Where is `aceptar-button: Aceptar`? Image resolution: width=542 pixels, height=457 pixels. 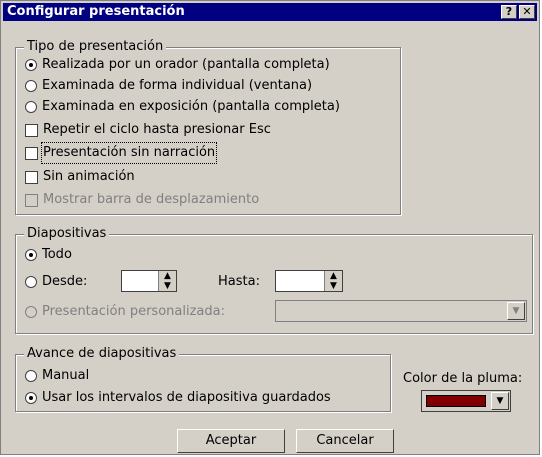 aceptar-button: Aceptar is located at coordinates (231, 441).